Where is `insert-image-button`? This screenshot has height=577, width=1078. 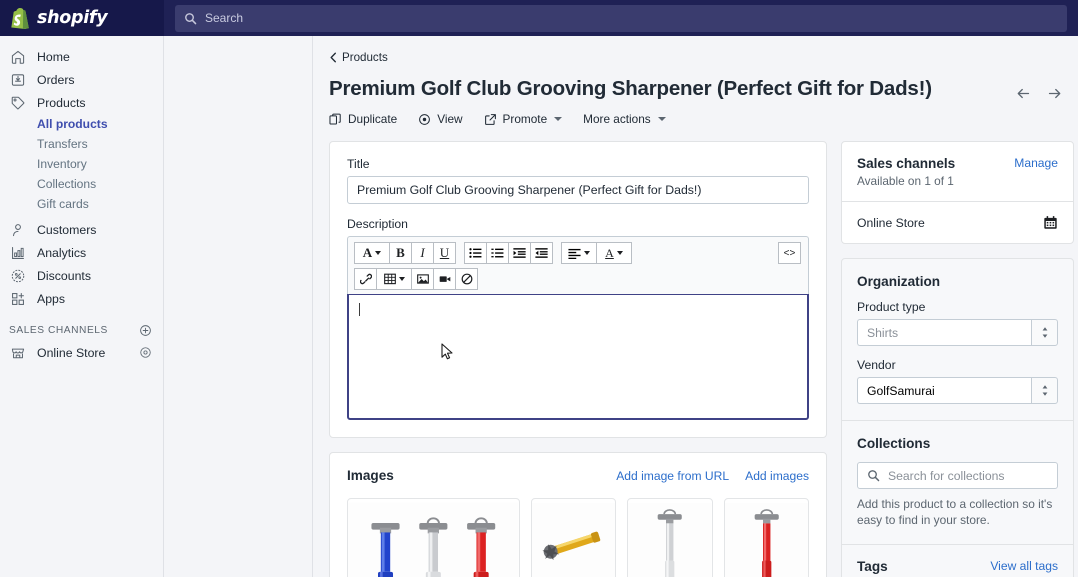
insert-image-button is located at coordinates (422, 279).